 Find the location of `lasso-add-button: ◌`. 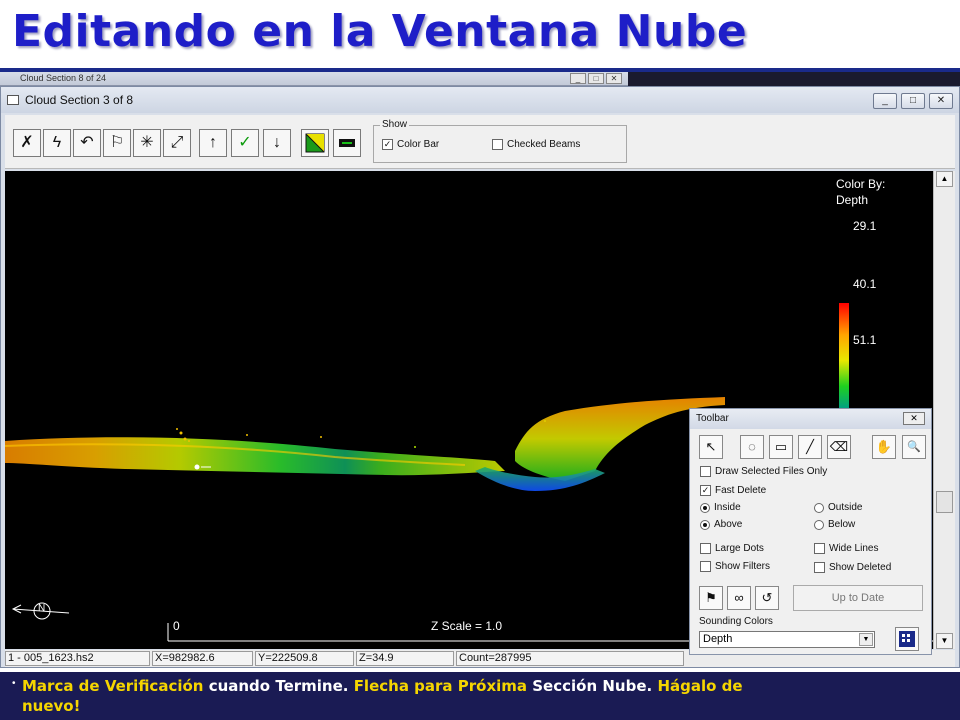

lasso-add-button: ◌ is located at coordinates (752, 447).